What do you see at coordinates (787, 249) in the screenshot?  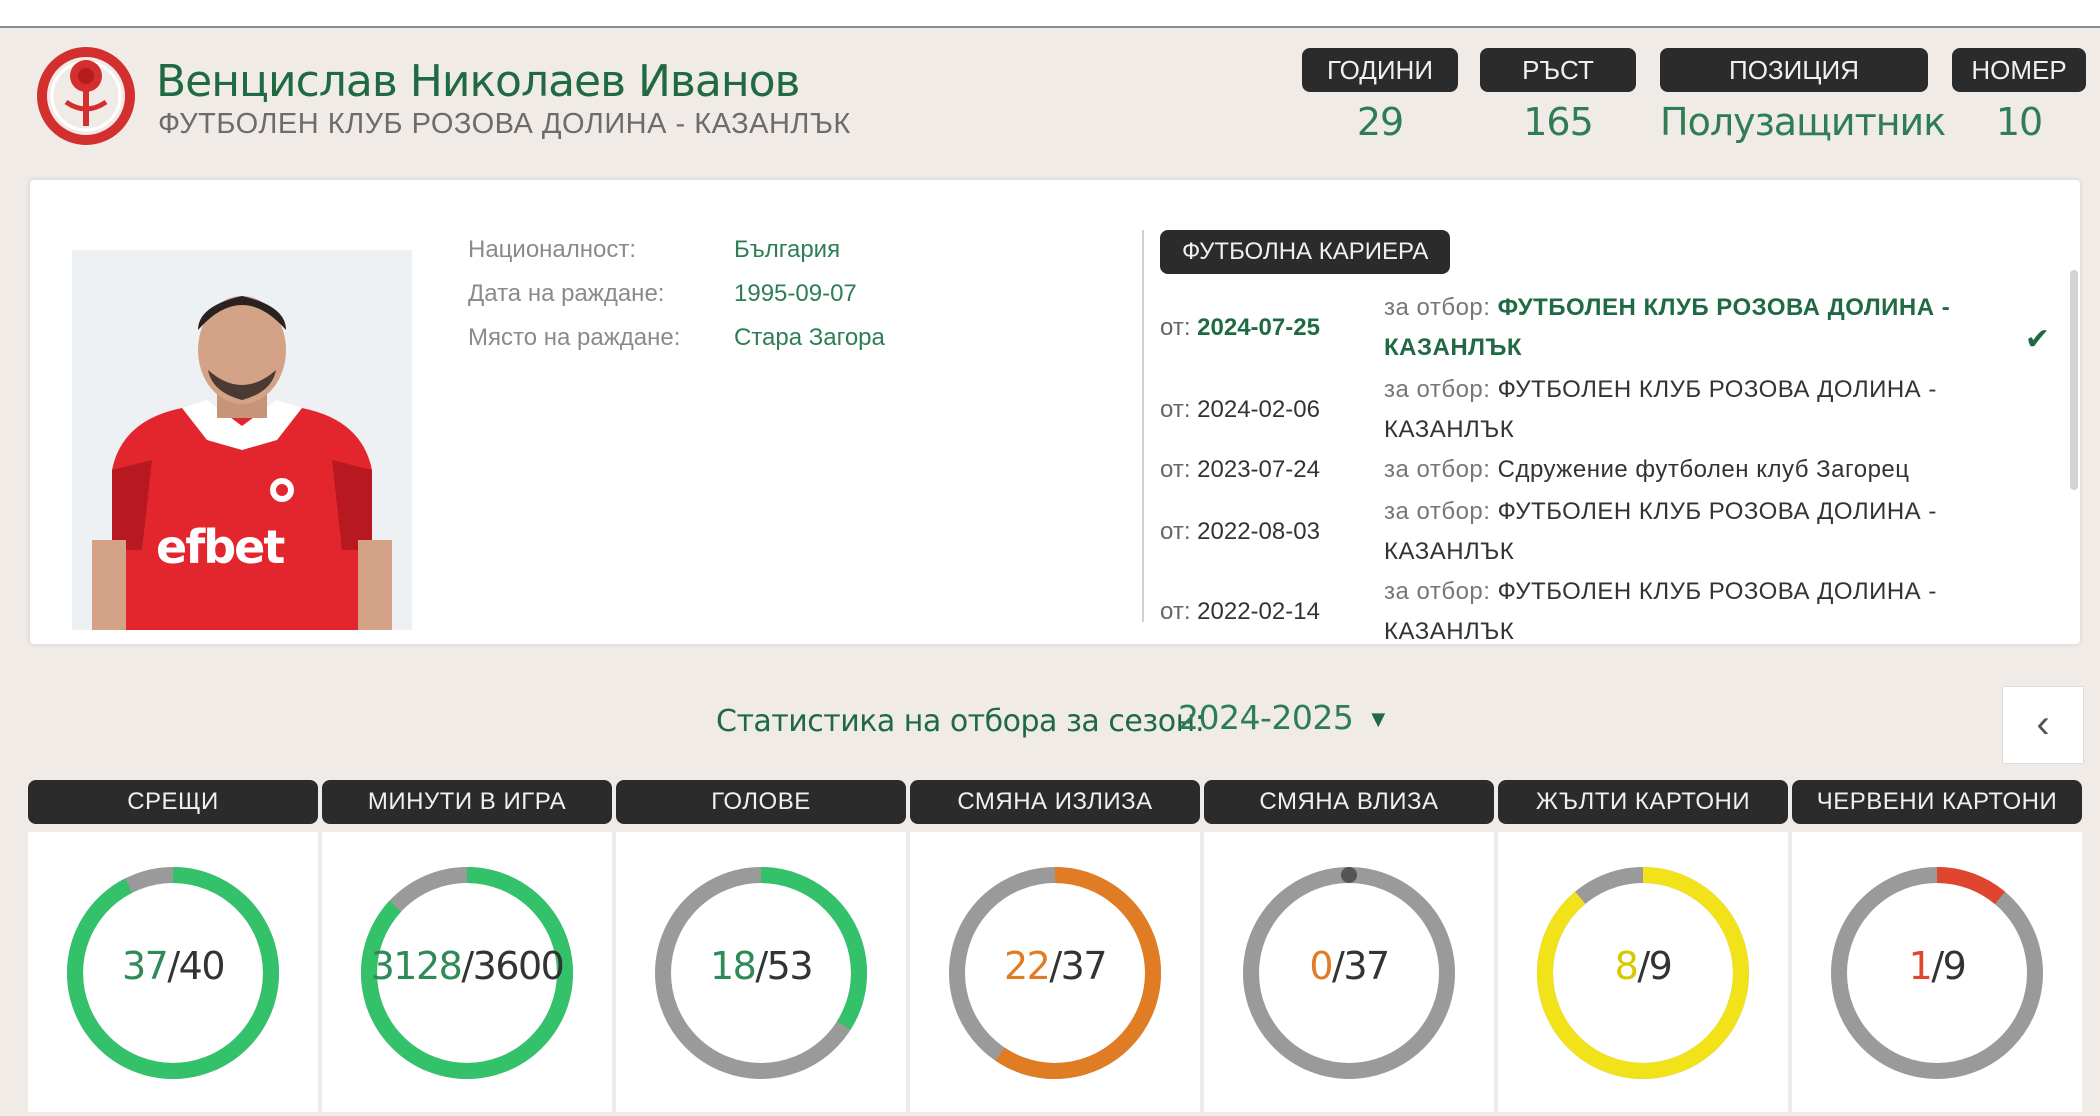 I see `nationality-value: България` at bounding box center [787, 249].